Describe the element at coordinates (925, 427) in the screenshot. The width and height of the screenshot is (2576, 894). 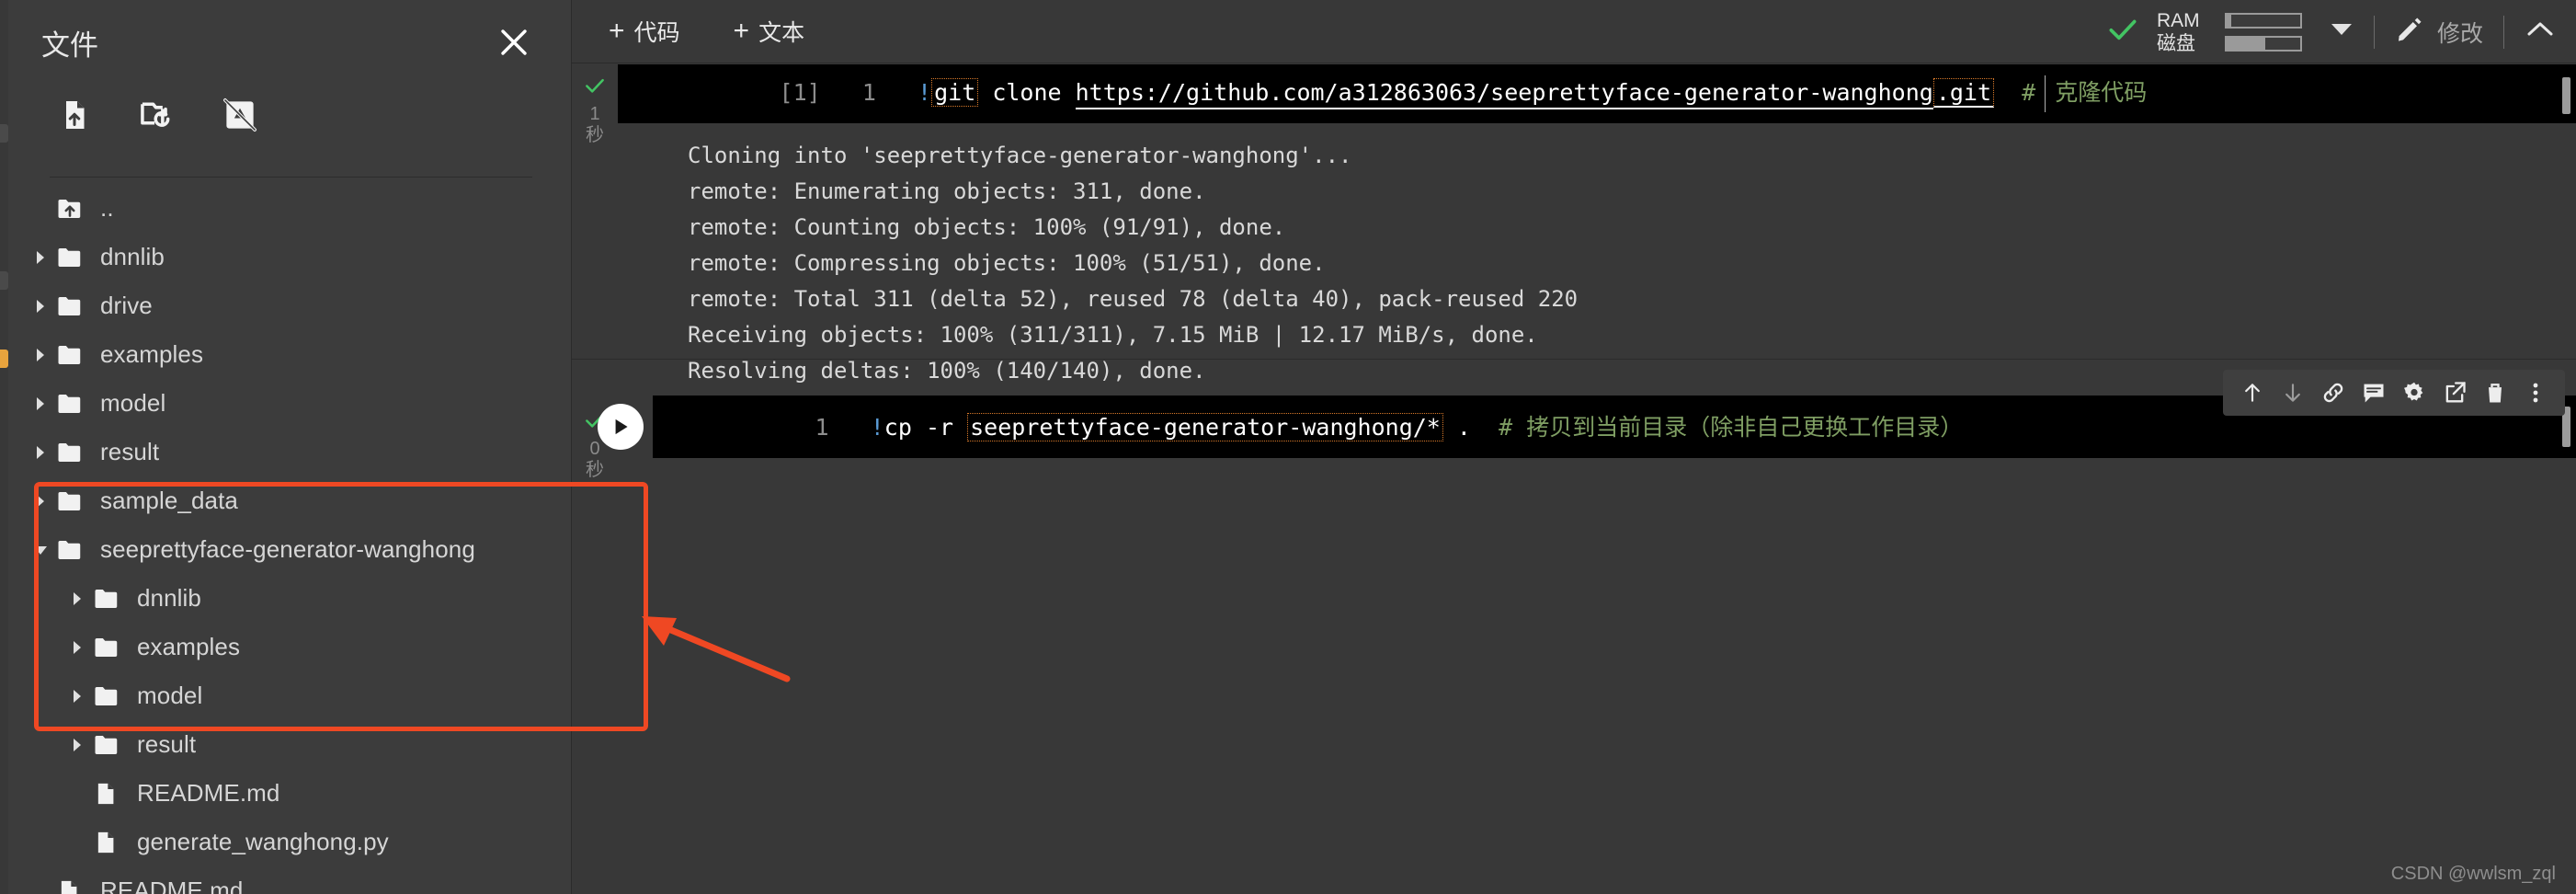
I see `cell-2-code-pre: cp -r` at that location.